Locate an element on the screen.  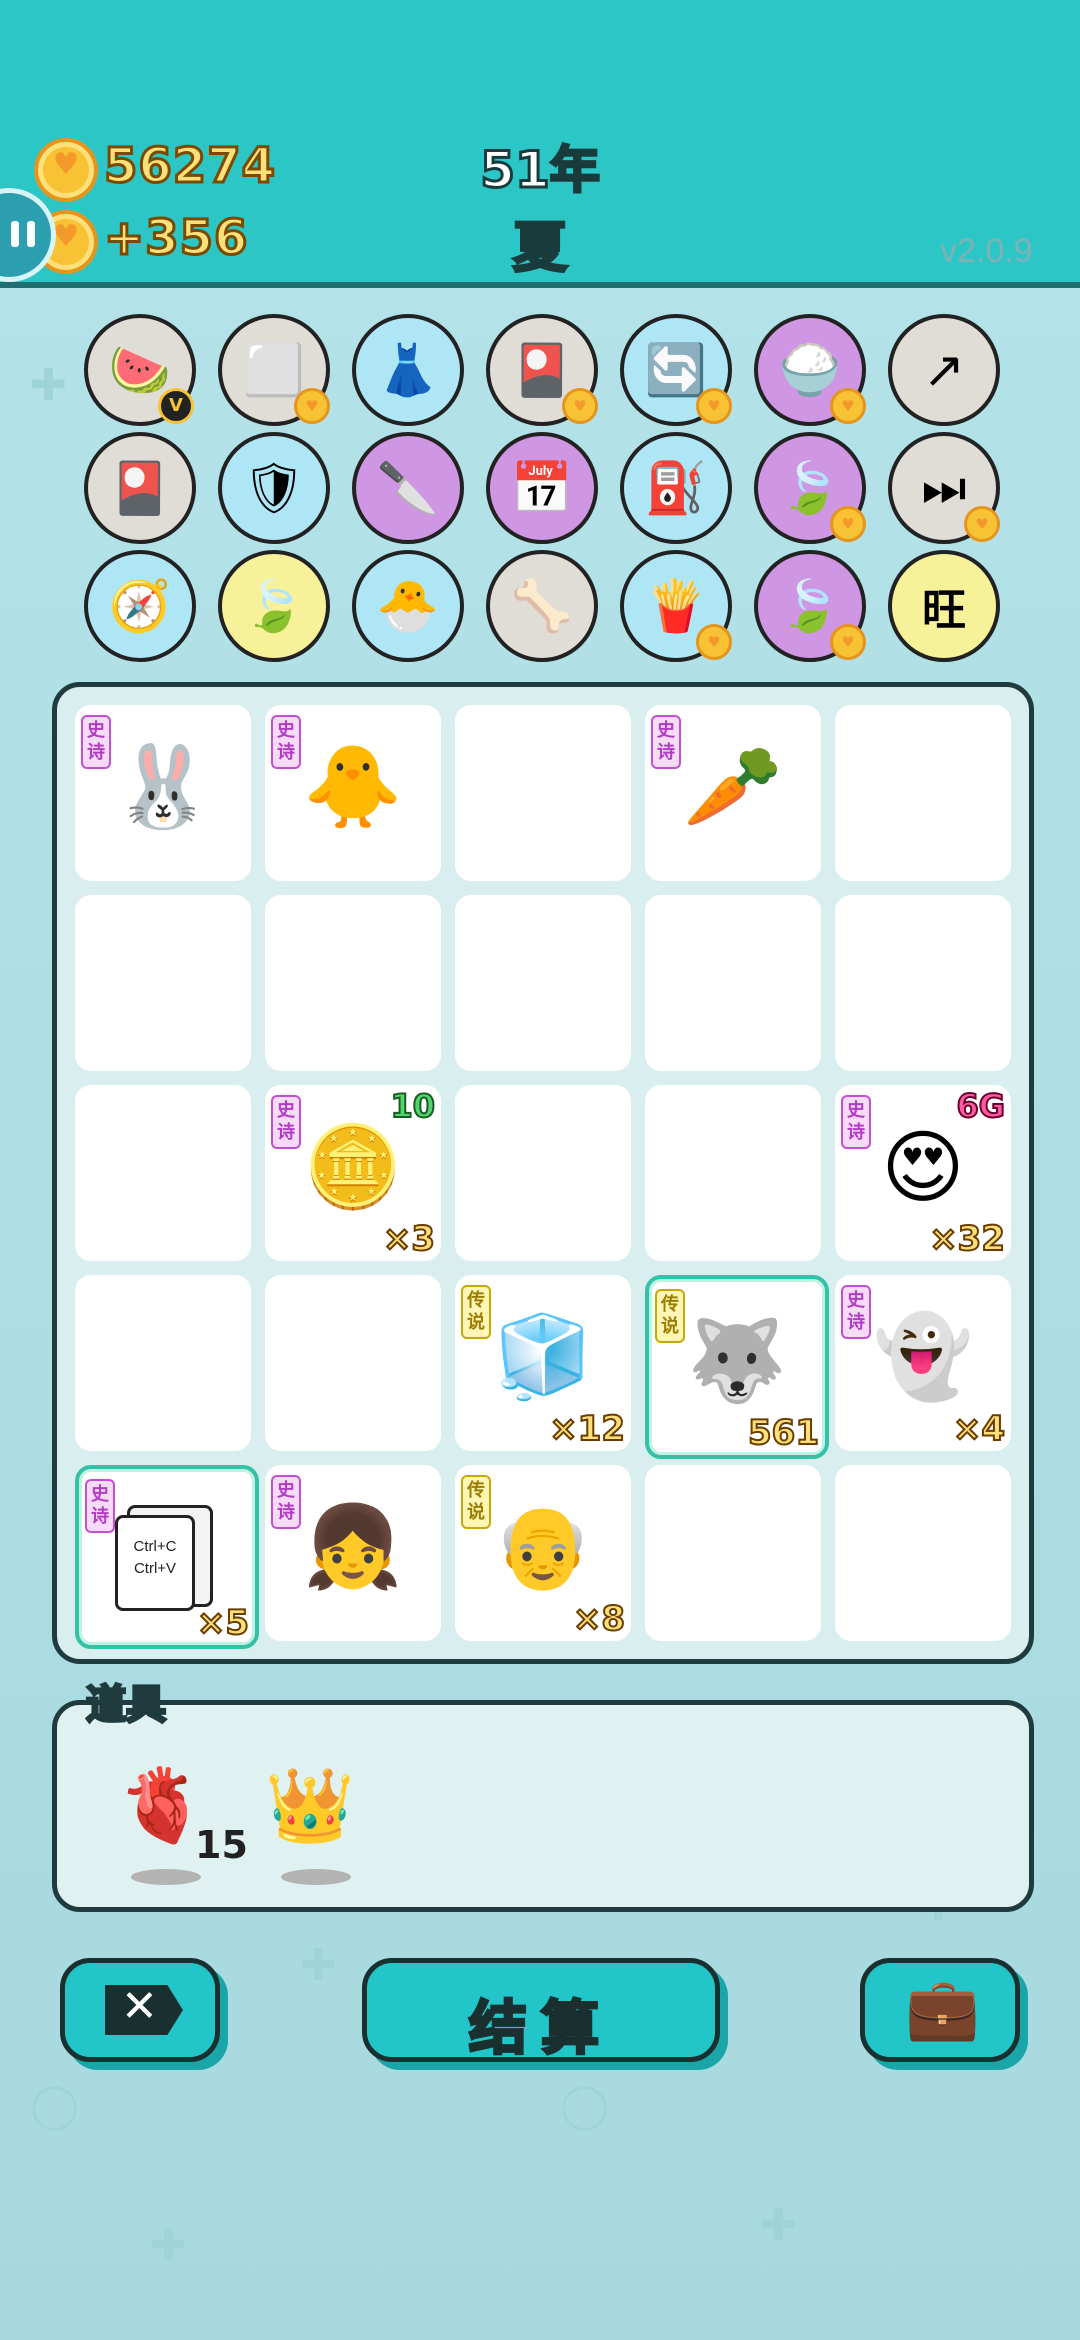
leaf-icon: 🍃 is located at coordinates (810, 487).